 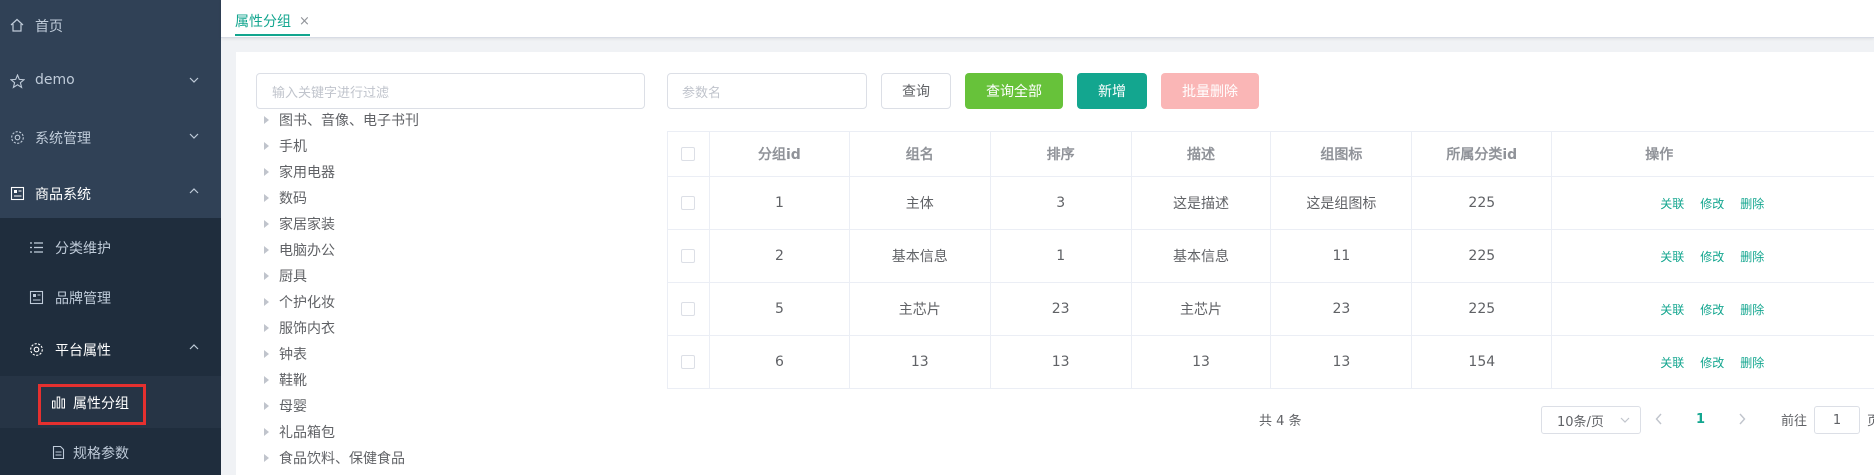 I want to click on tab-attr-group: 属性分组 ×, so click(x=272, y=21).